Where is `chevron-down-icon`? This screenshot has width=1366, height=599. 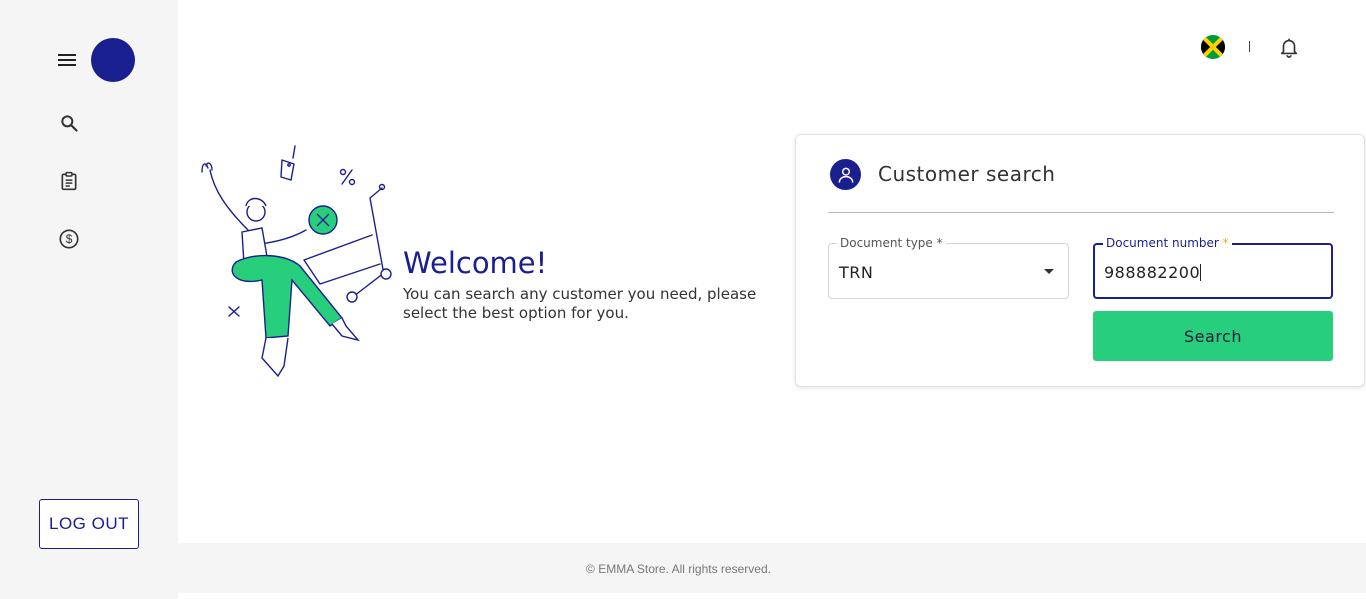 chevron-down-icon is located at coordinates (1049, 271).